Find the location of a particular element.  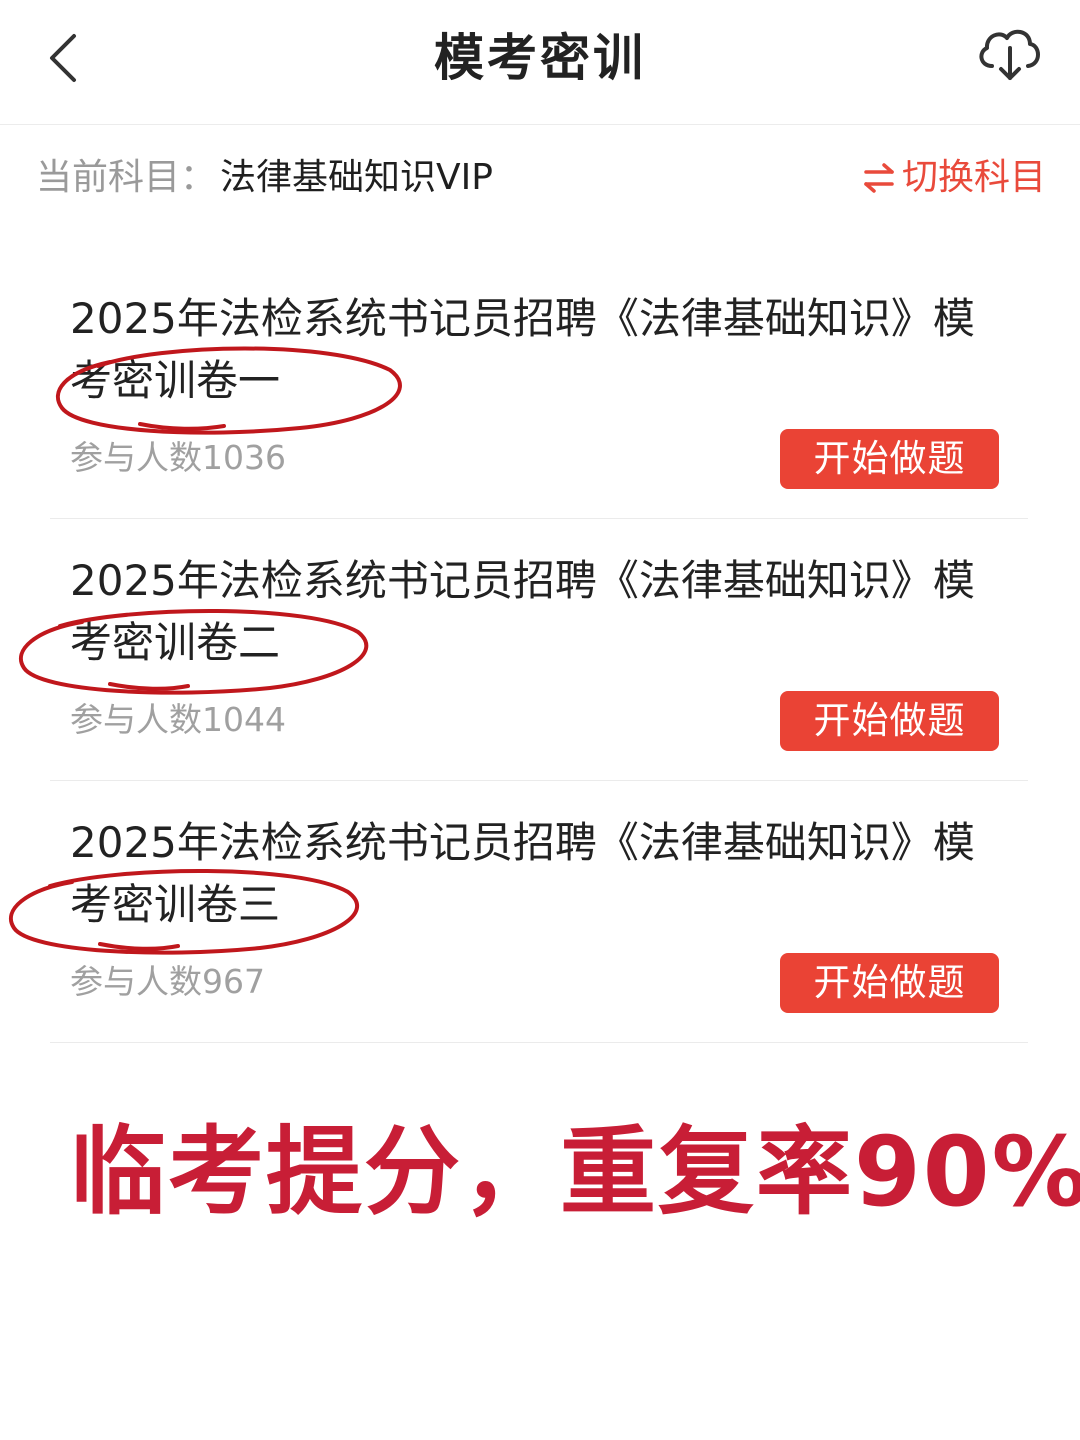

download-button is located at coordinates (1009, 53).